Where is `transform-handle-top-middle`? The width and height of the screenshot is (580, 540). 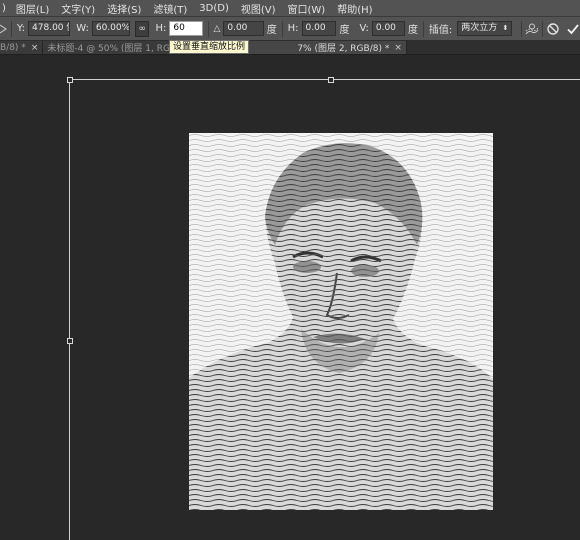 transform-handle-top-middle is located at coordinates (331, 80).